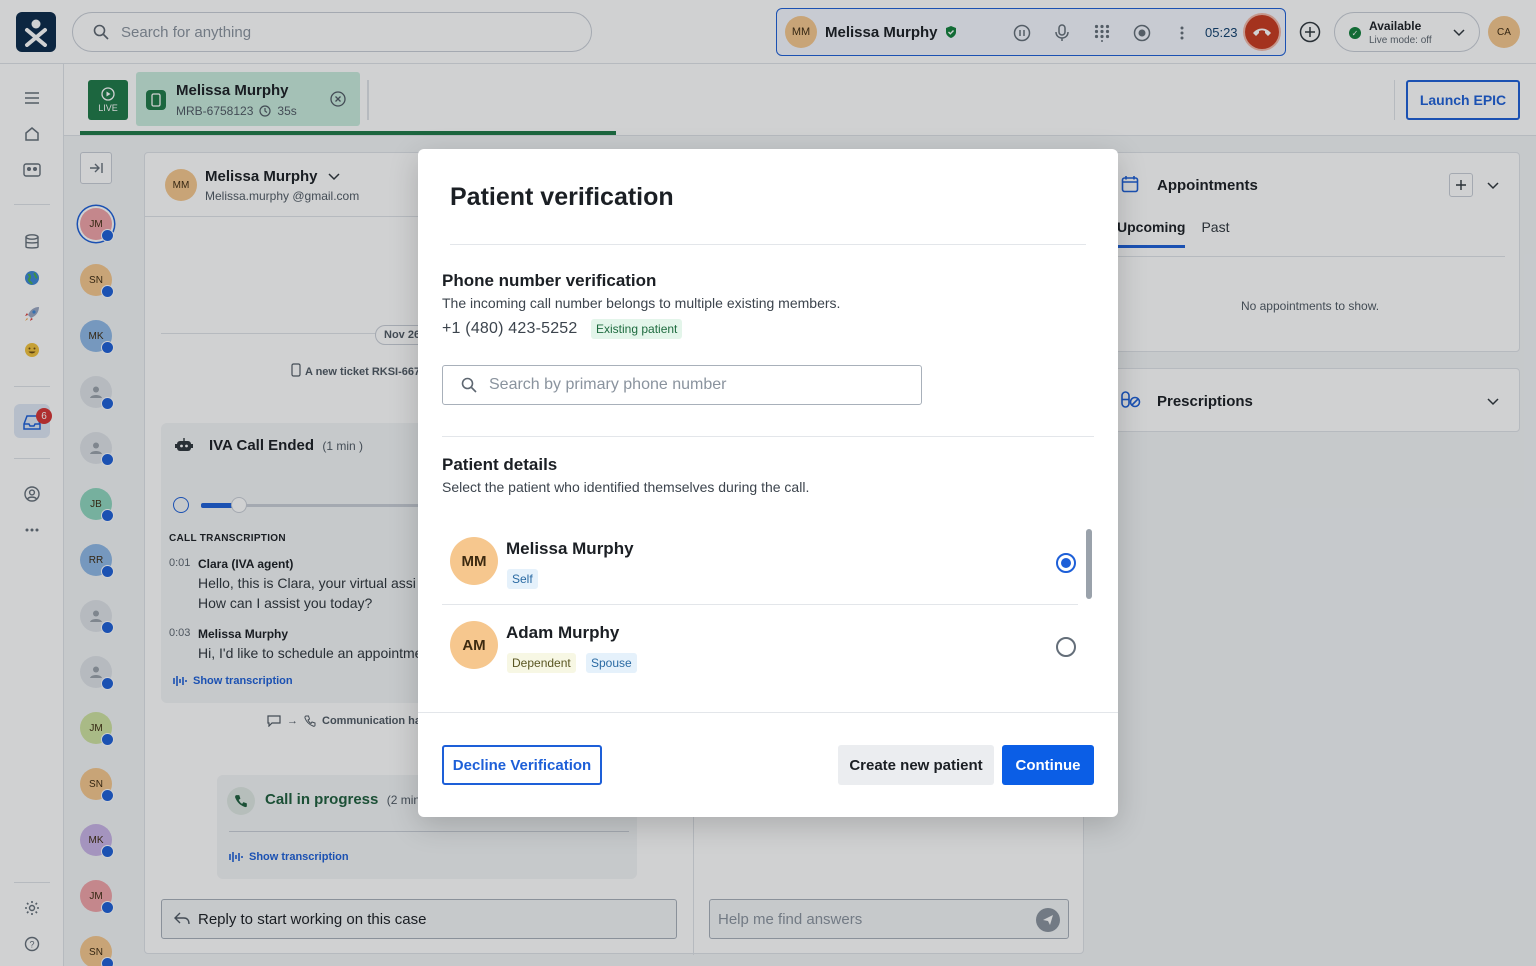  What do you see at coordinates (608, 384) in the screenshot?
I see `phone-search-placeholder: Search by primary phone number` at bounding box center [608, 384].